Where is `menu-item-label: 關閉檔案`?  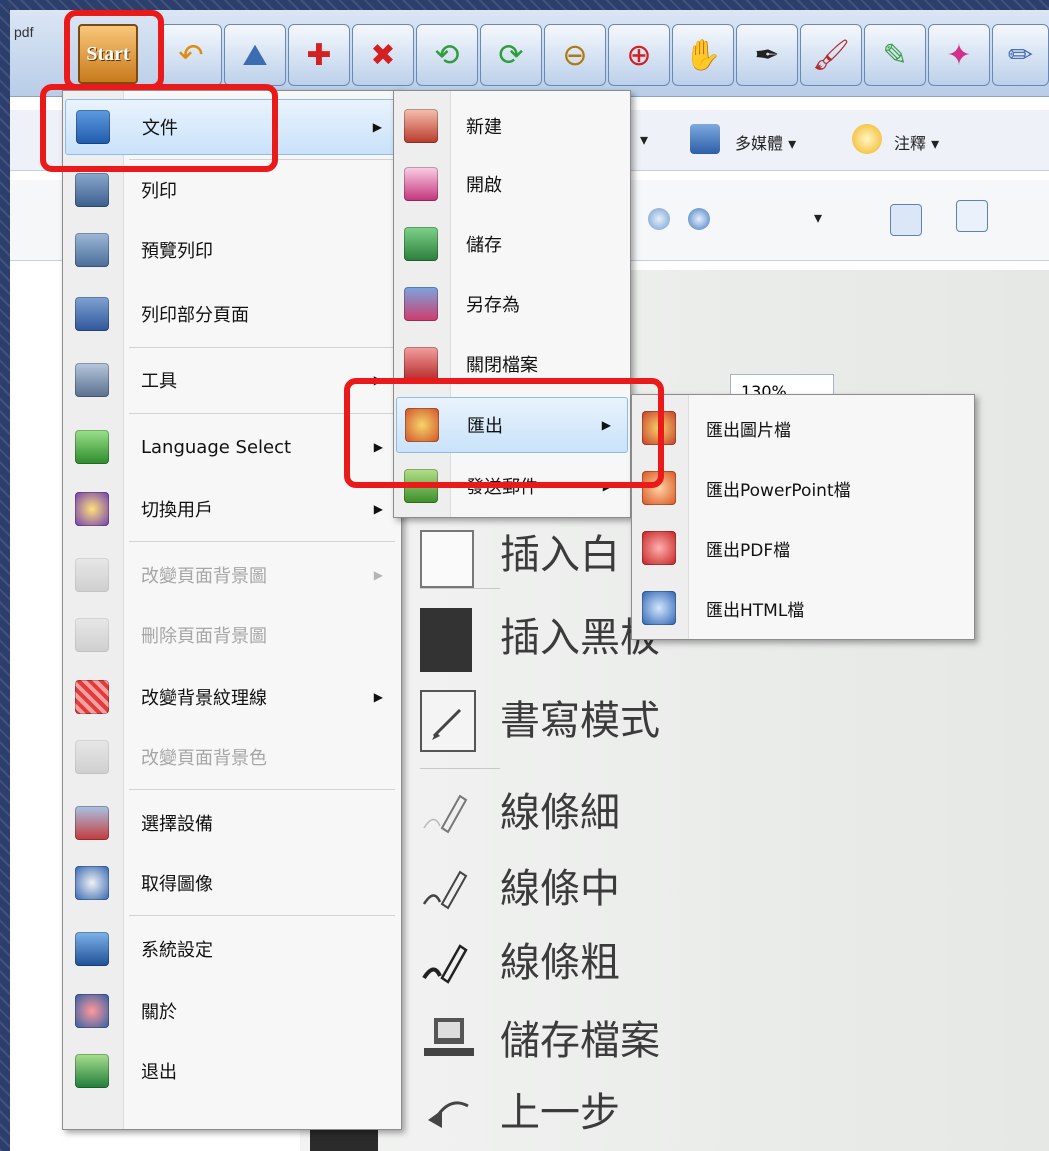
menu-item-label: 關閉檔案 is located at coordinates (502, 365).